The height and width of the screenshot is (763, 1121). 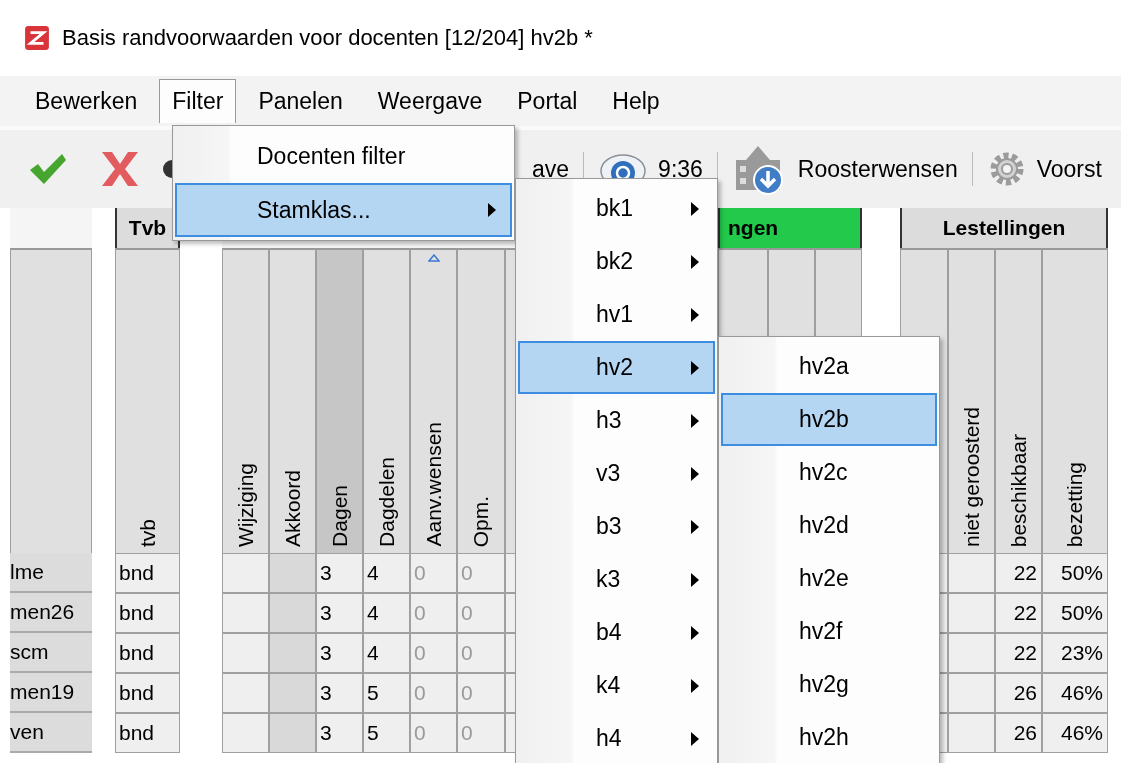 What do you see at coordinates (147, 400) in the screenshot?
I see `column-header: tvb` at bounding box center [147, 400].